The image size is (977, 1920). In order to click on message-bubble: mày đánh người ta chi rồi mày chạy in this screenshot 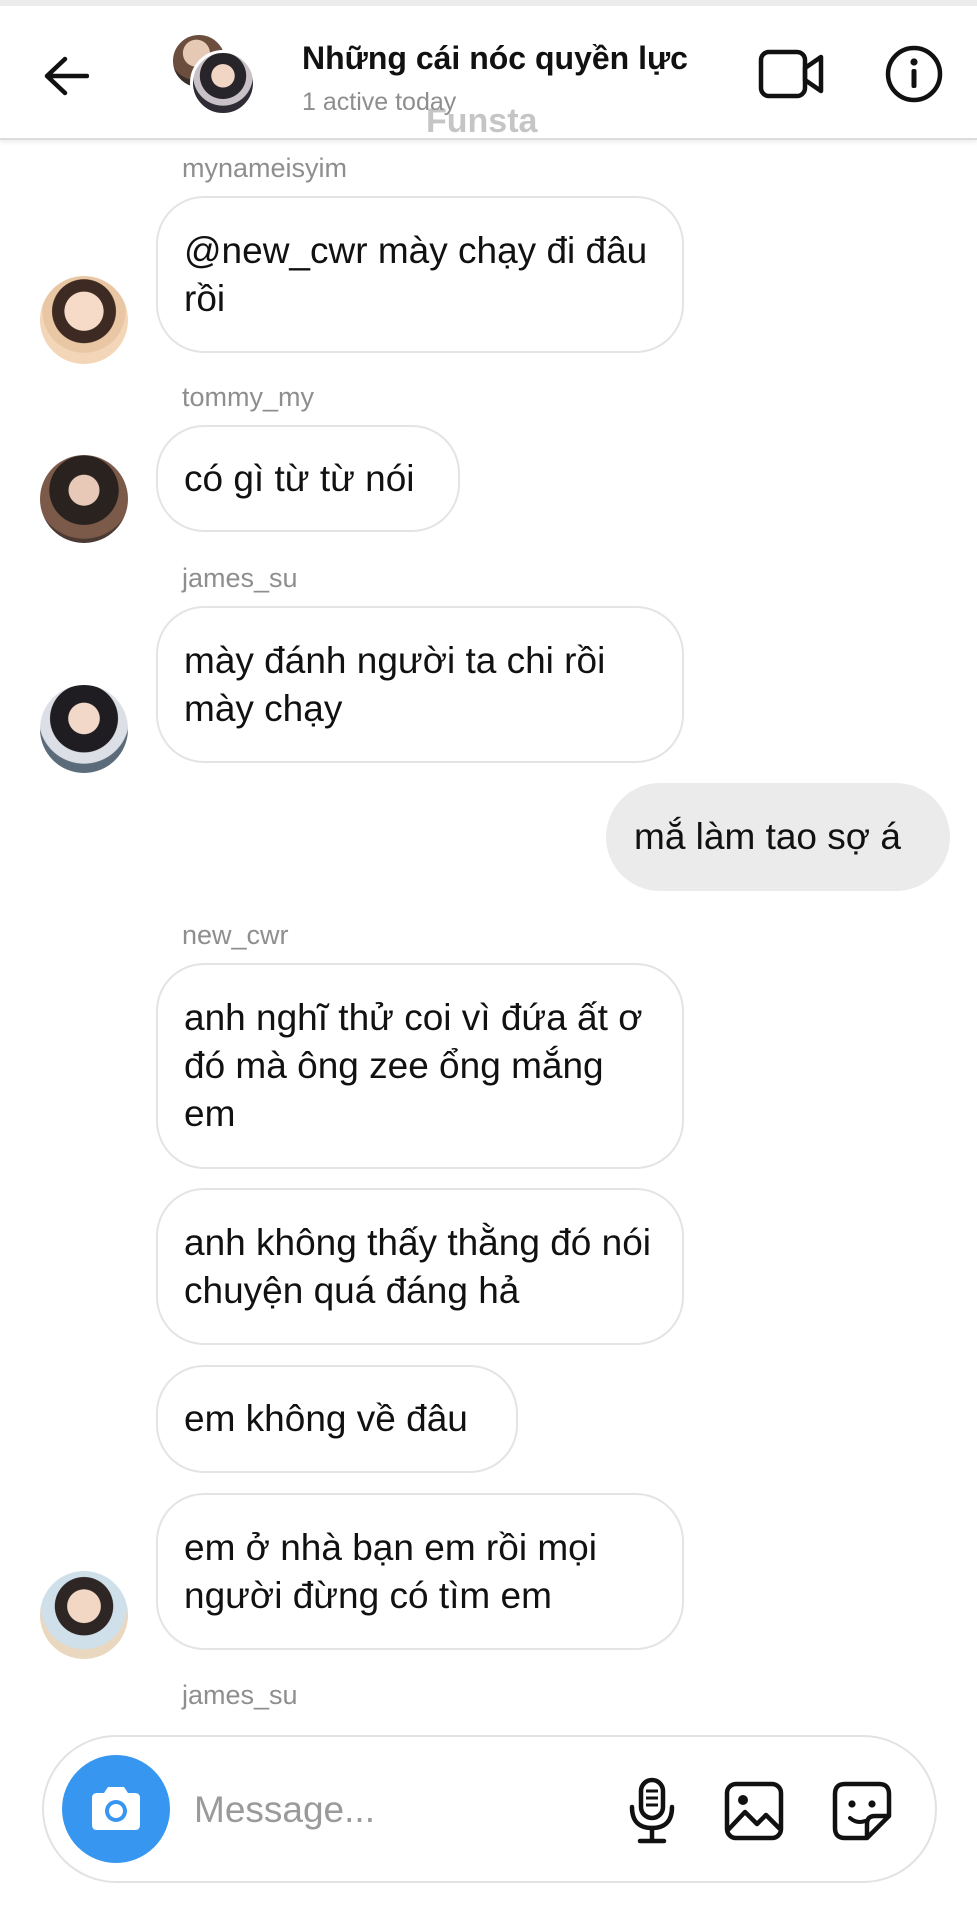, I will do `click(420, 684)`.